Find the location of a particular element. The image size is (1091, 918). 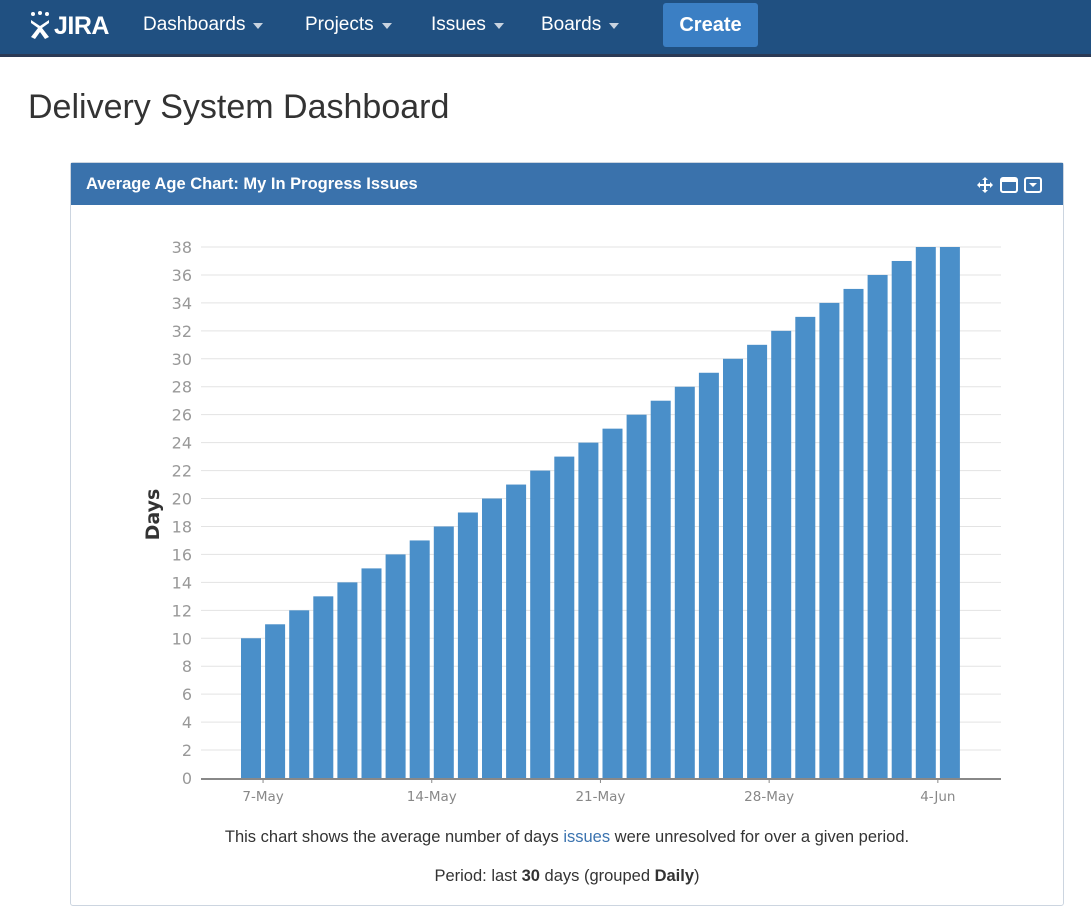

issues-link: issues is located at coordinates (586, 837).